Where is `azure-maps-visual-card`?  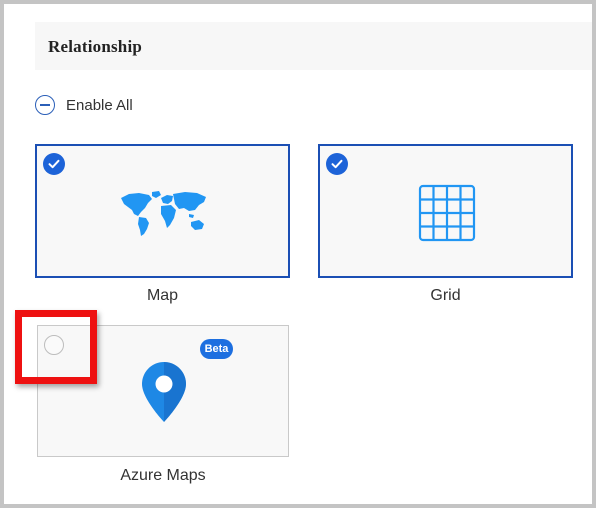 azure-maps-visual-card is located at coordinates (163, 391).